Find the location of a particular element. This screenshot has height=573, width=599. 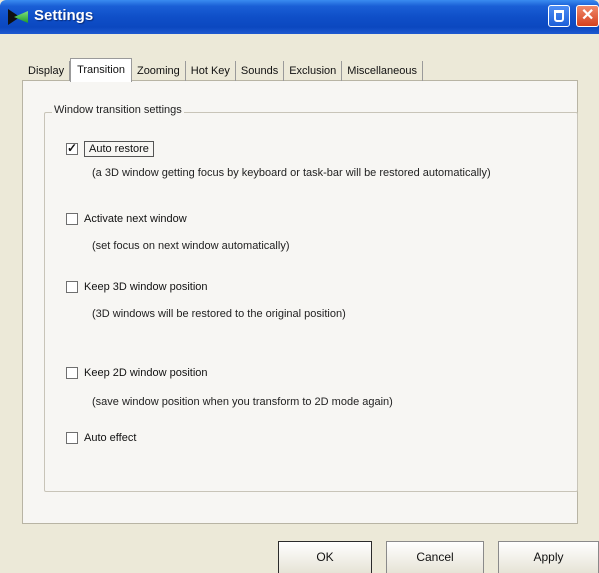

help-icon is located at coordinates (559, 16).